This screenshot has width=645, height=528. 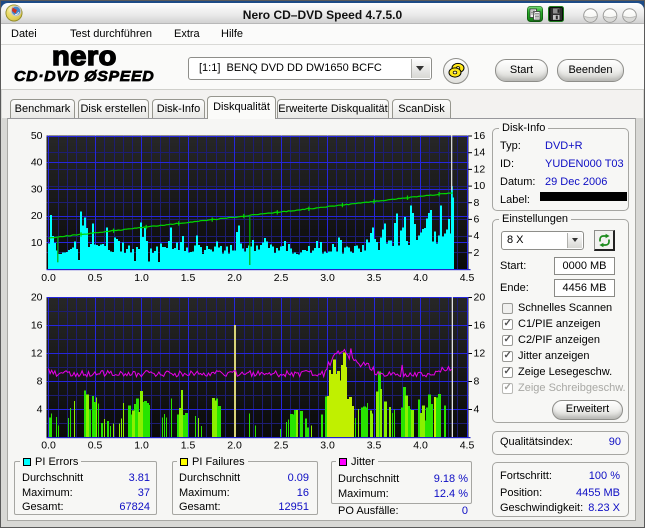 I want to click on svg-text: 14, so click(x=480, y=153).